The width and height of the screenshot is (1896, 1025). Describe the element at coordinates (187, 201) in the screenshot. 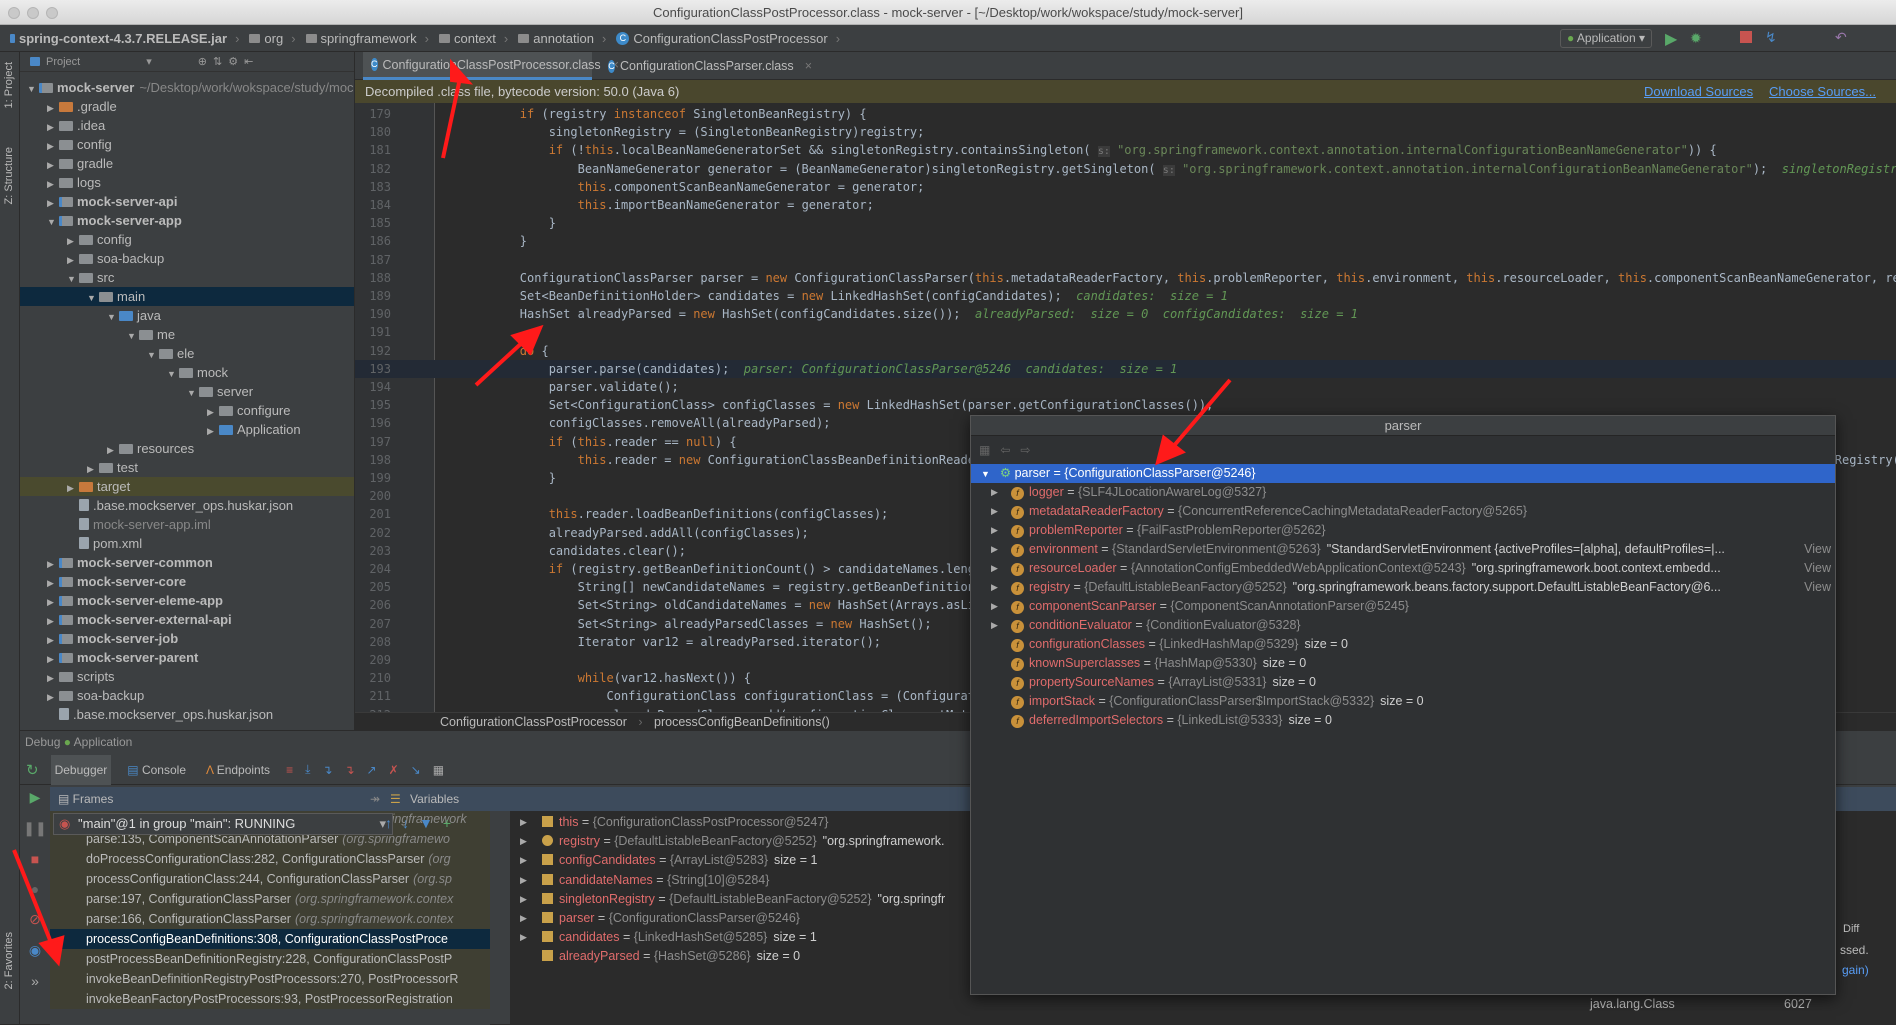

I see `tree-item: ▶ mock-server-api` at that location.